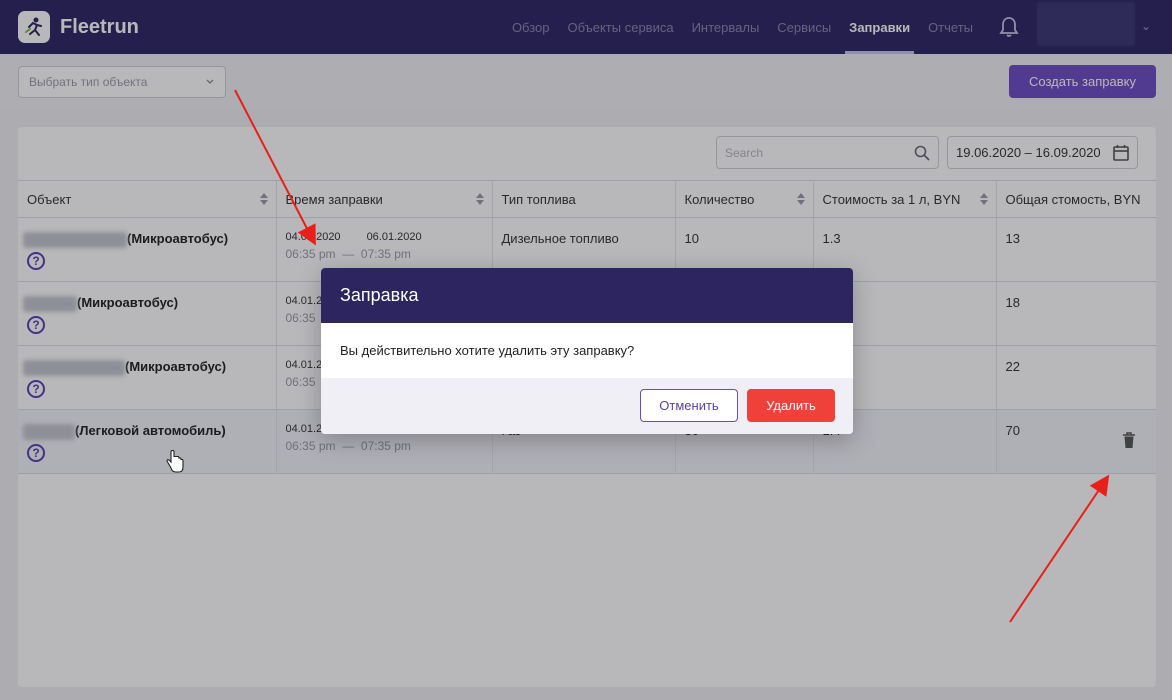 The height and width of the screenshot is (700, 1172). Describe the element at coordinates (689, 405) in the screenshot. I see `cancel-button: Отменить` at that location.